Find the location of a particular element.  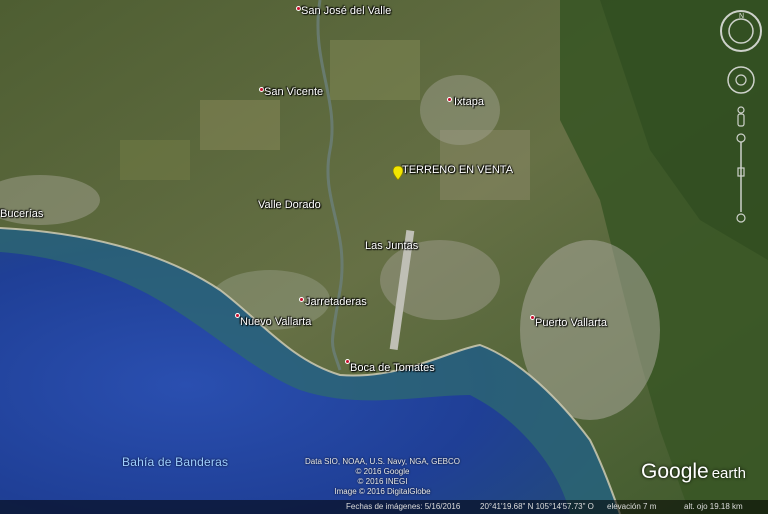

pin-ixtapa is located at coordinates (449, 99).